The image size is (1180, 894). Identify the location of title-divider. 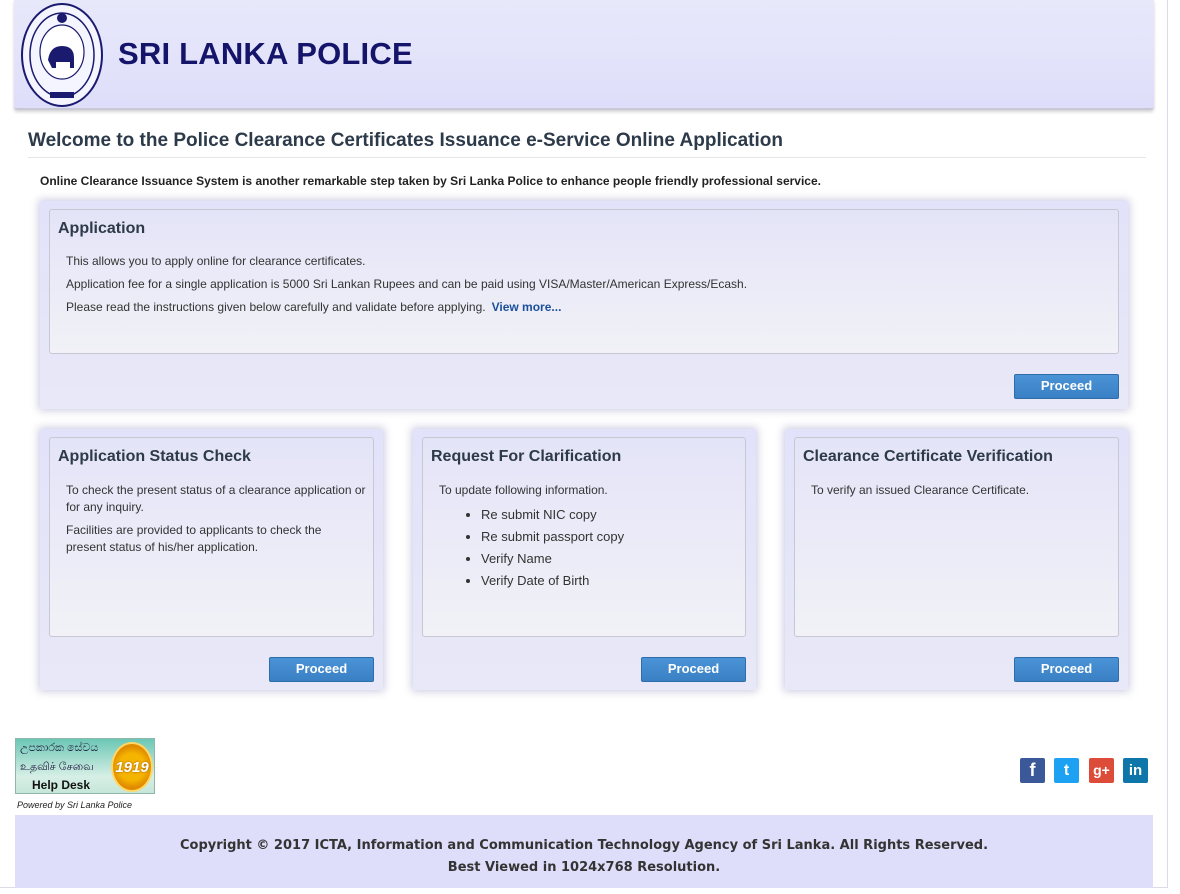
(587, 157).